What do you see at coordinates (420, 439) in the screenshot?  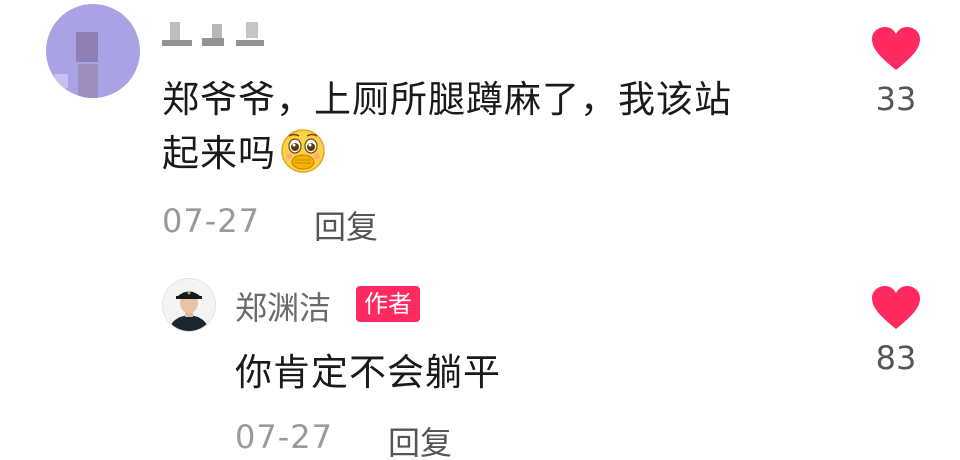 I see `reply-reply-button: 回复` at bounding box center [420, 439].